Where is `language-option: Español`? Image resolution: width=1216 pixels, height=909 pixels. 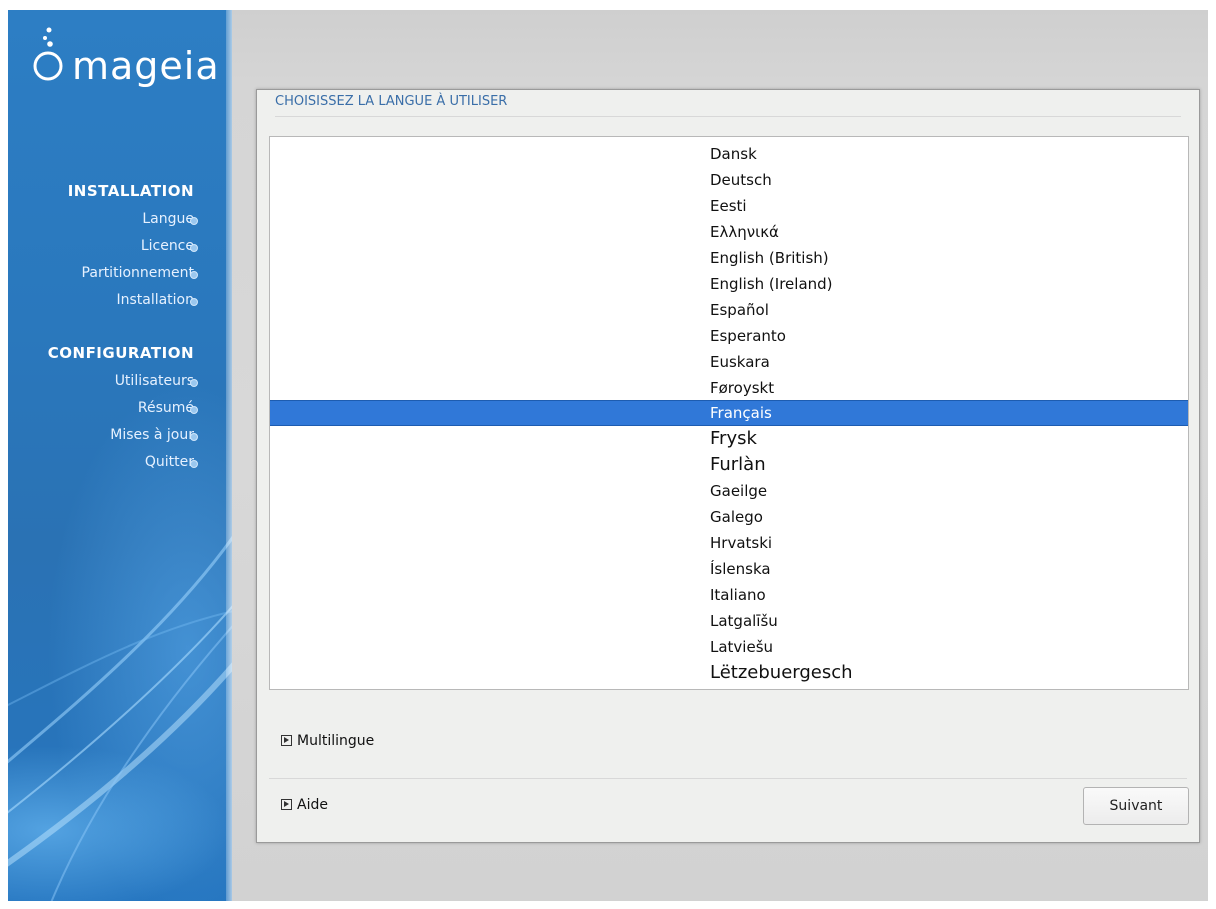
language-option: Español is located at coordinates (729, 310).